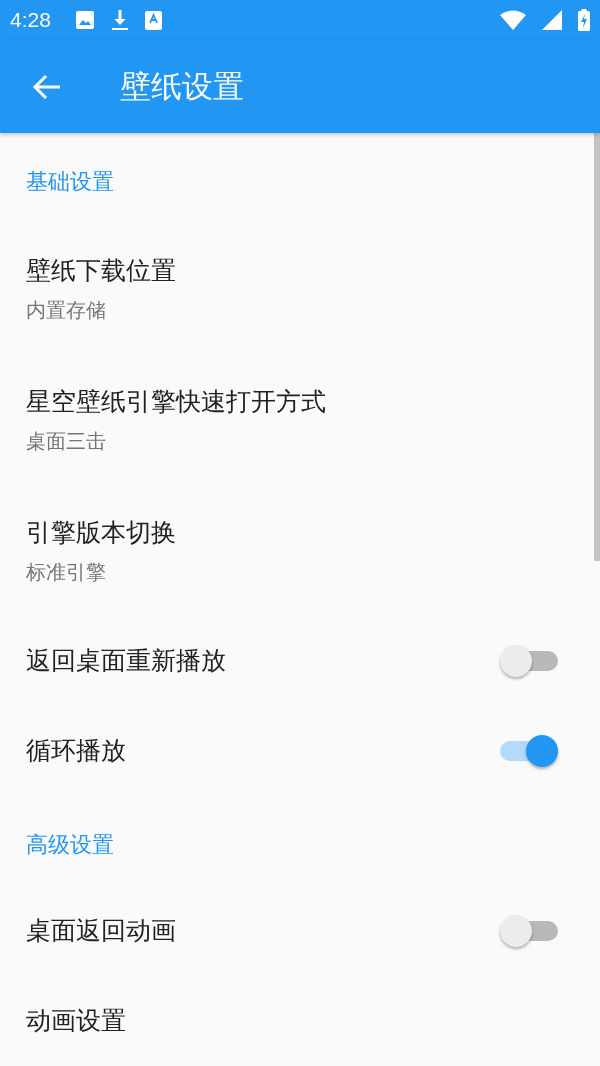 The height and width of the screenshot is (1066, 600). I want to click on wifi-icon, so click(513, 20).